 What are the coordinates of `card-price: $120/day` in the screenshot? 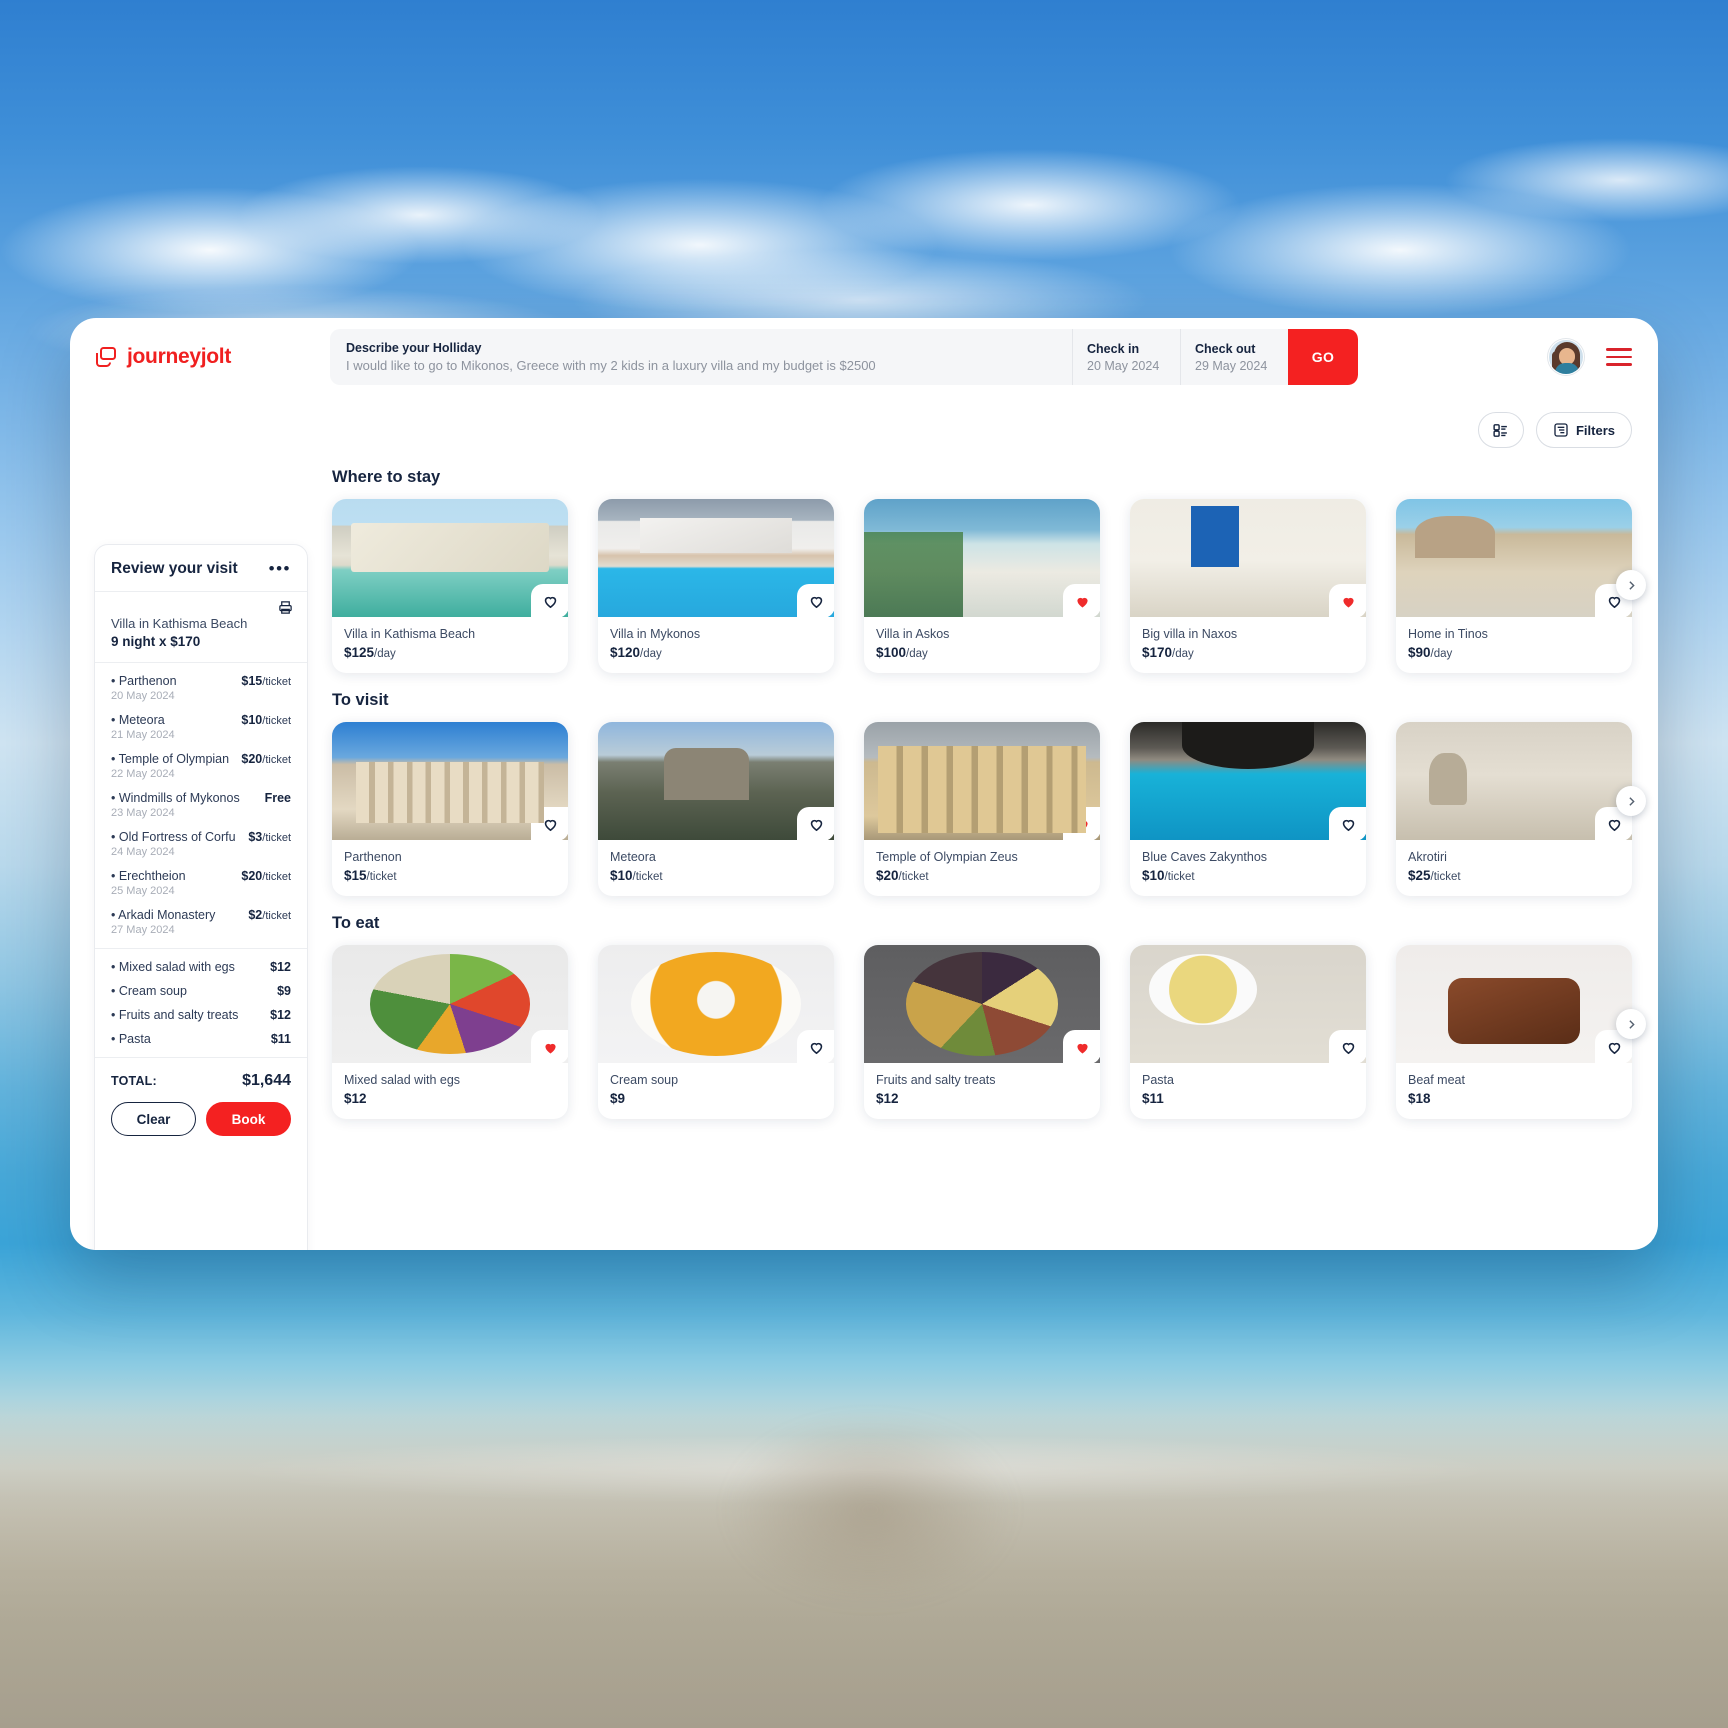 It's located at (636, 652).